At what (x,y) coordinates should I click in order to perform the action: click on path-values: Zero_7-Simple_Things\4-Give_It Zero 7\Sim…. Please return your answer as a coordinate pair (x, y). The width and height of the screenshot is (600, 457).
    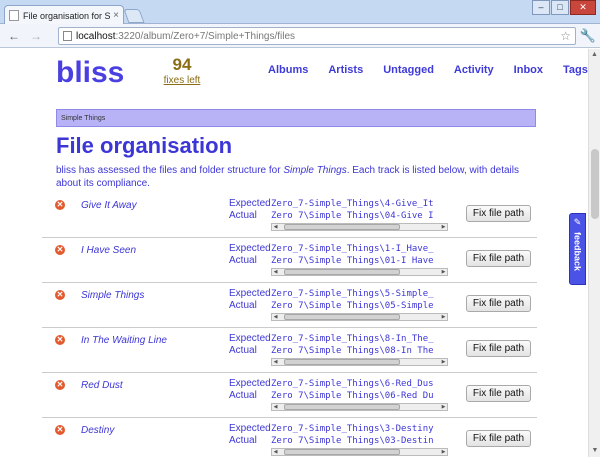
    Looking at the image, I should click on (359, 210).